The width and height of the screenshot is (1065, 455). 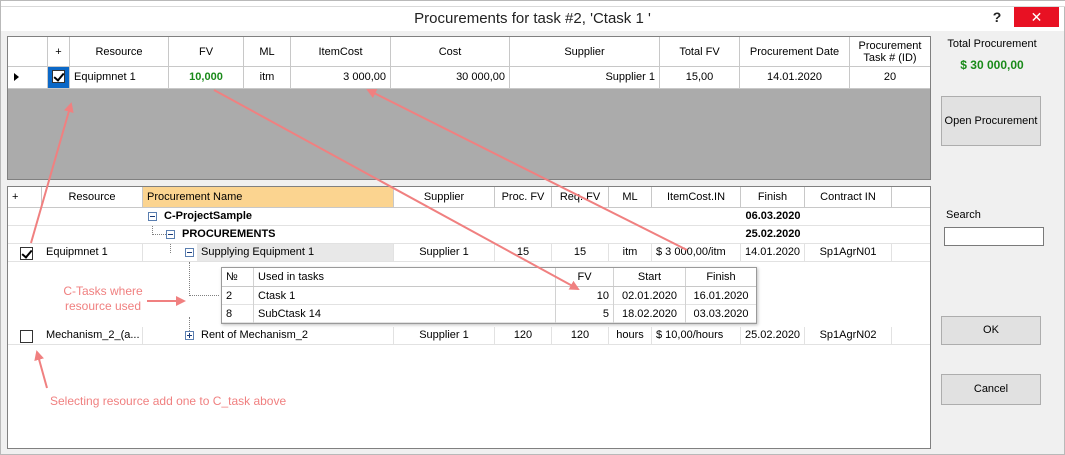 I want to click on cell-start: 02.01.2020, so click(x=650, y=296).